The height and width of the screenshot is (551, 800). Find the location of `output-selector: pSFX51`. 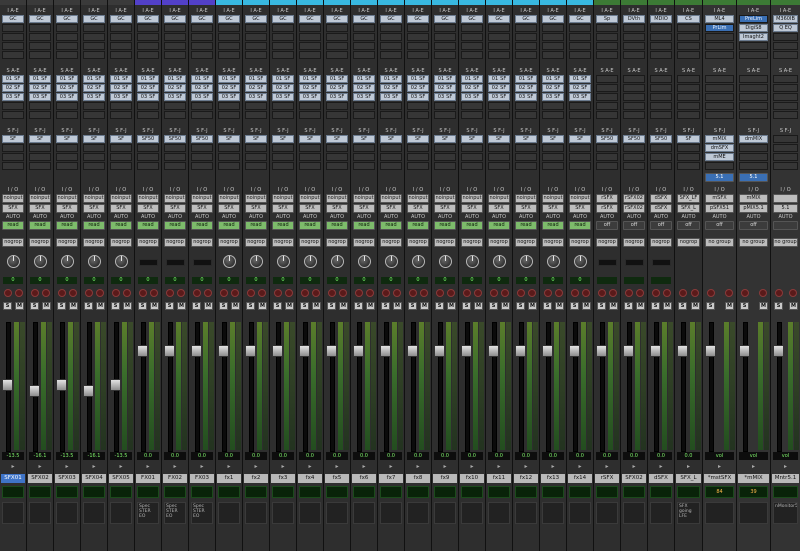

output-selector: pSFX51 is located at coordinates (719, 208).